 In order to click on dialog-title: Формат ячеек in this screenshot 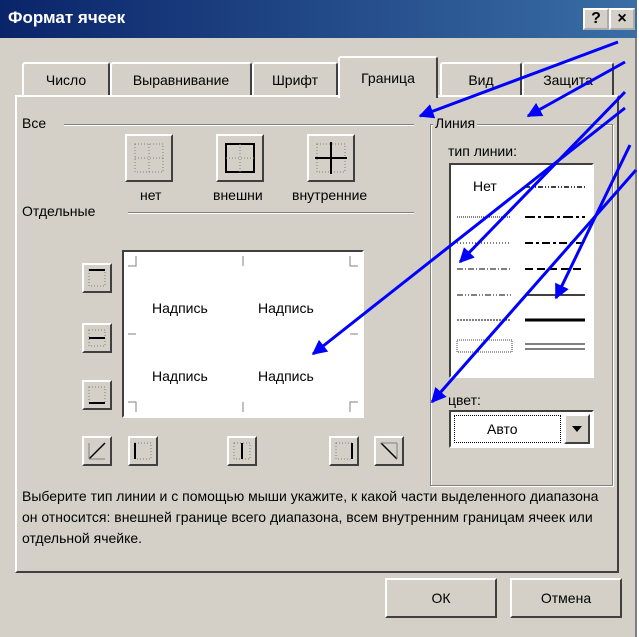, I will do `click(67, 17)`.